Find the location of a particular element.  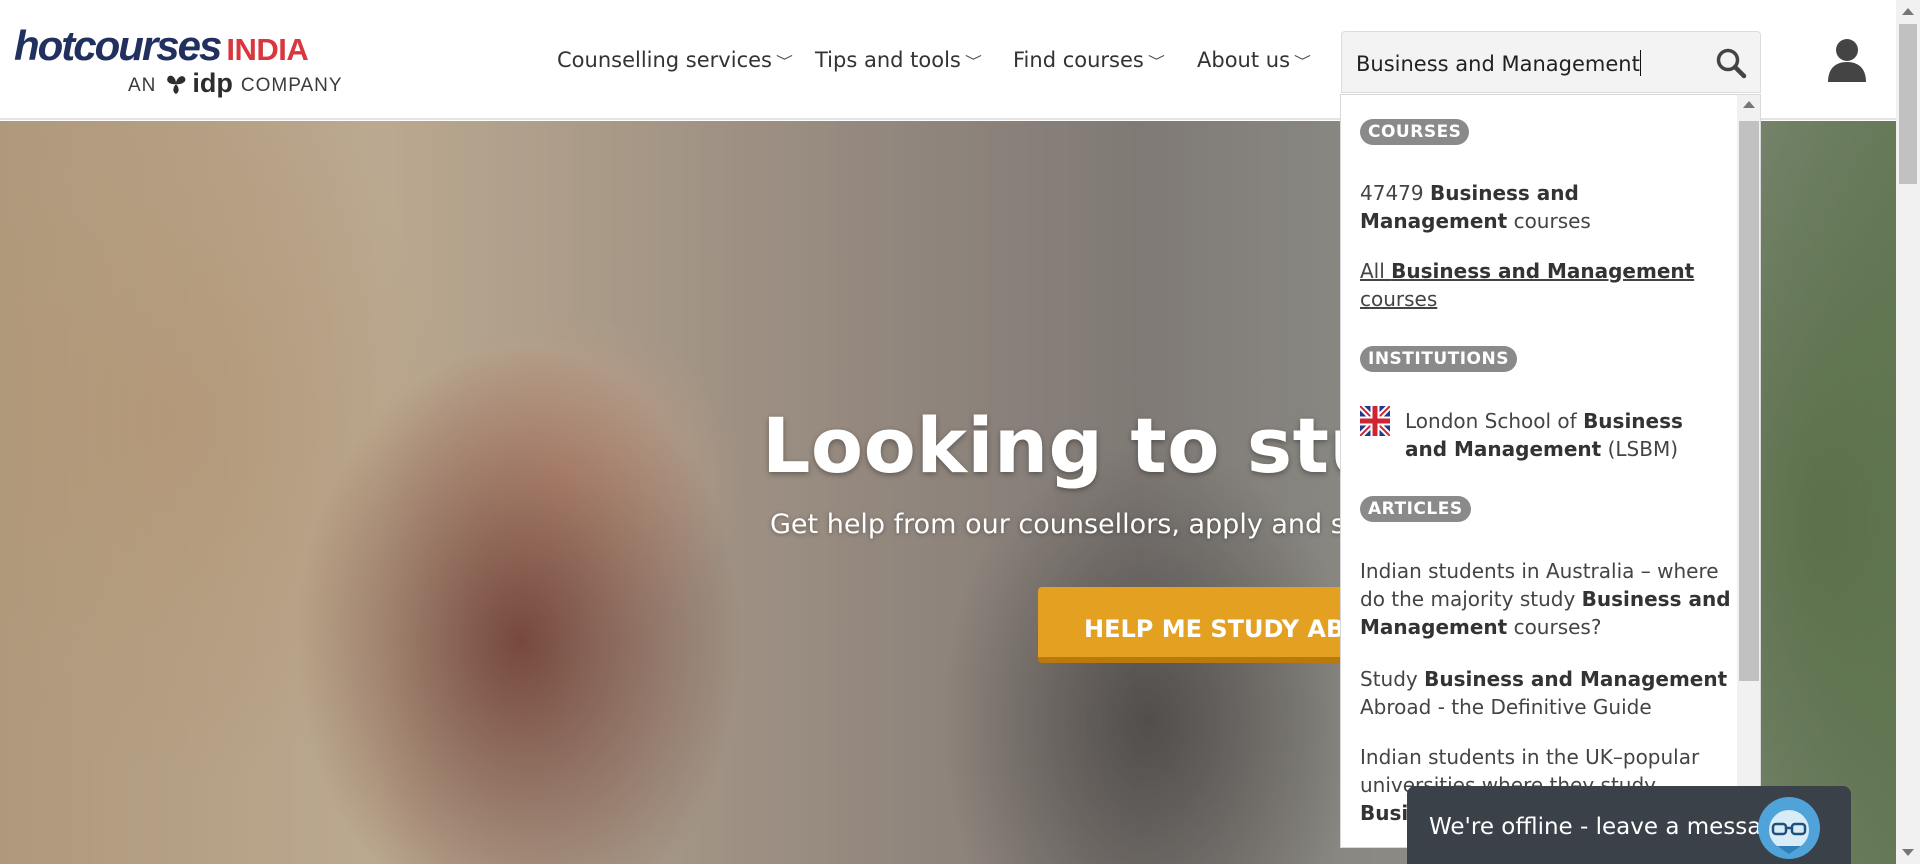

chat-offline-label: We're offline - leave a message is located at coordinates (1610, 827).